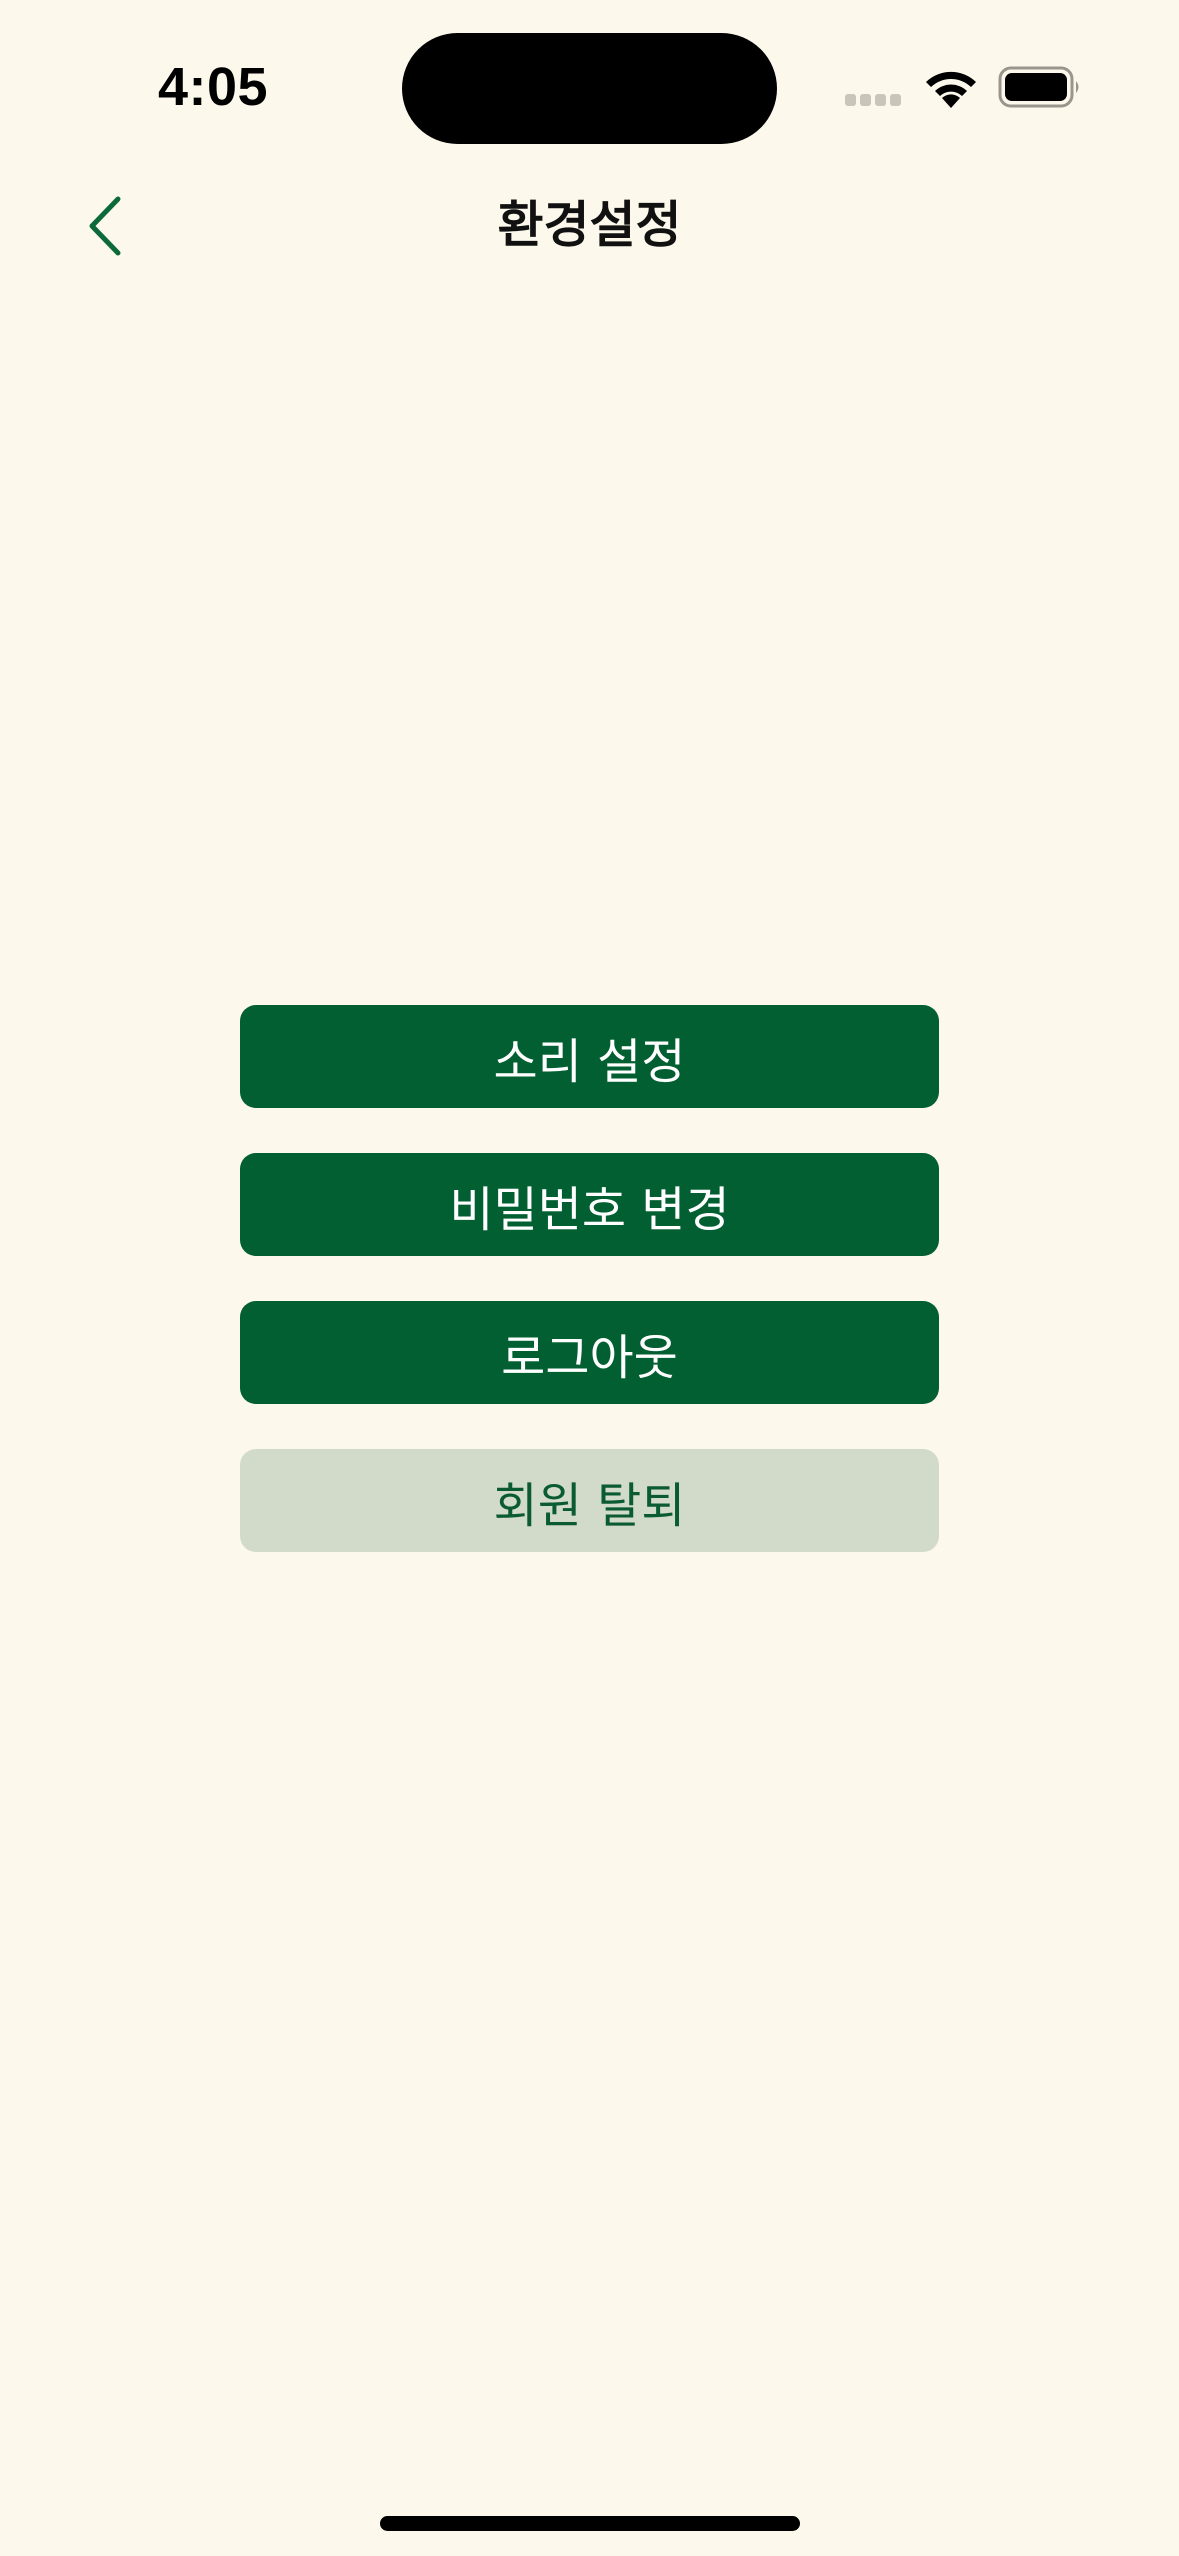 The width and height of the screenshot is (1179, 2556). I want to click on cellular-signal-icon, so click(873, 100).